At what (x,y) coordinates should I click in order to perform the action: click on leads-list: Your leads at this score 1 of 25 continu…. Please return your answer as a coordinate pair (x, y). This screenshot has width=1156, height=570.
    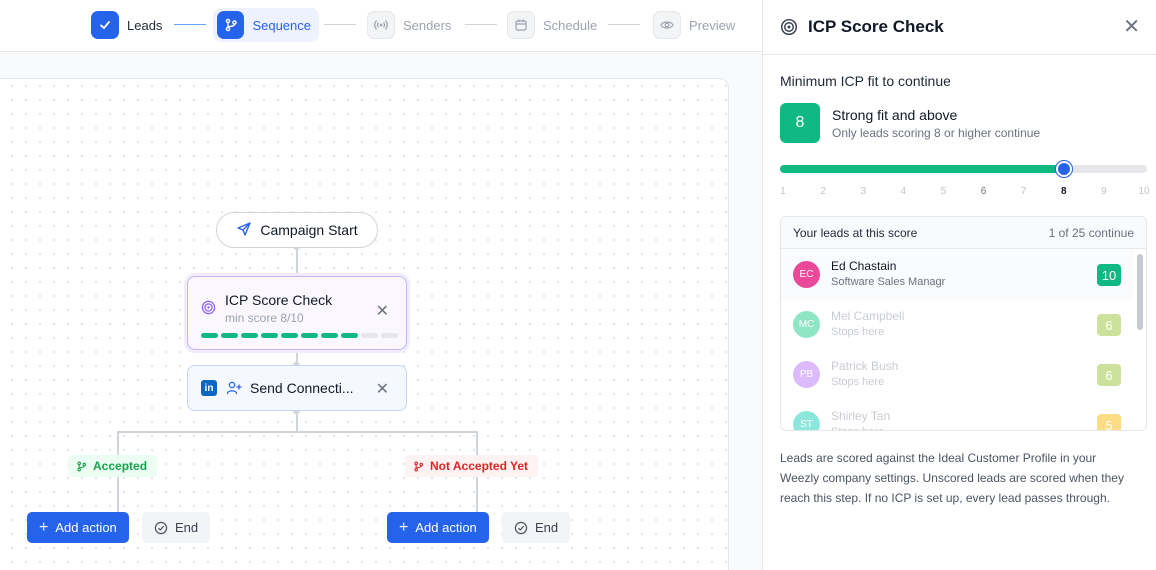
    Looking at the image, I should click on (963, 323).